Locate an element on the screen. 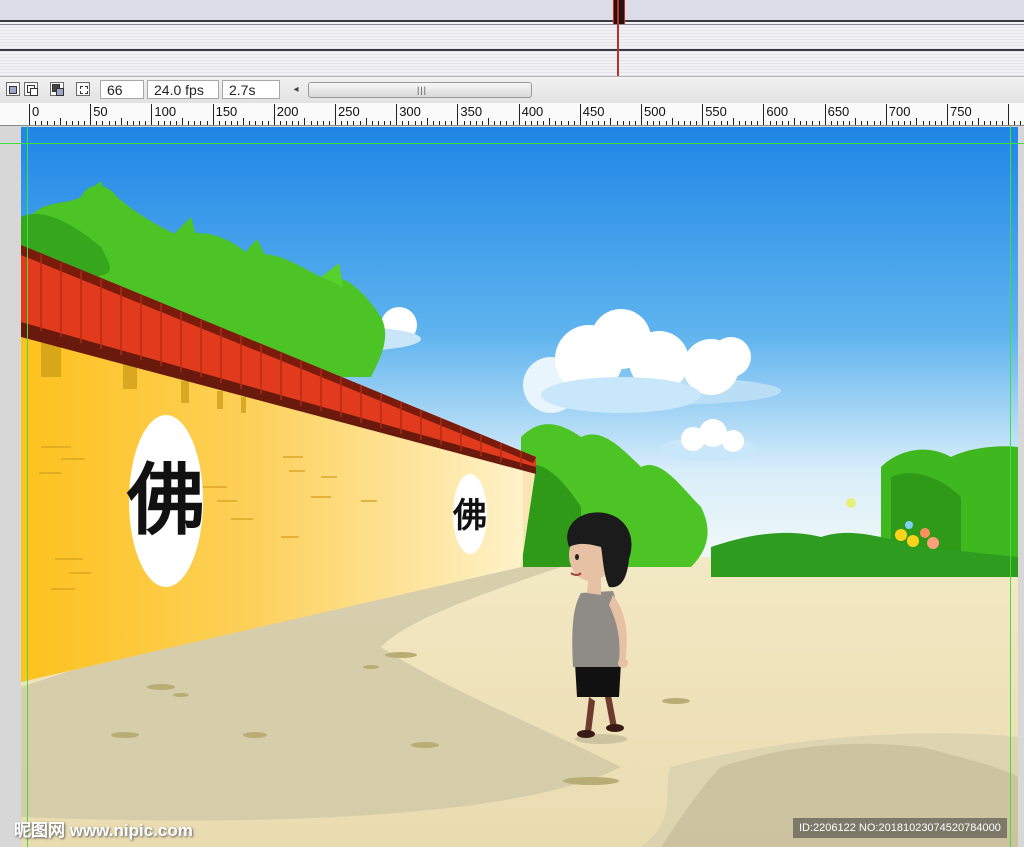  ruler-label: 500 is located at coordinates (655, 111).